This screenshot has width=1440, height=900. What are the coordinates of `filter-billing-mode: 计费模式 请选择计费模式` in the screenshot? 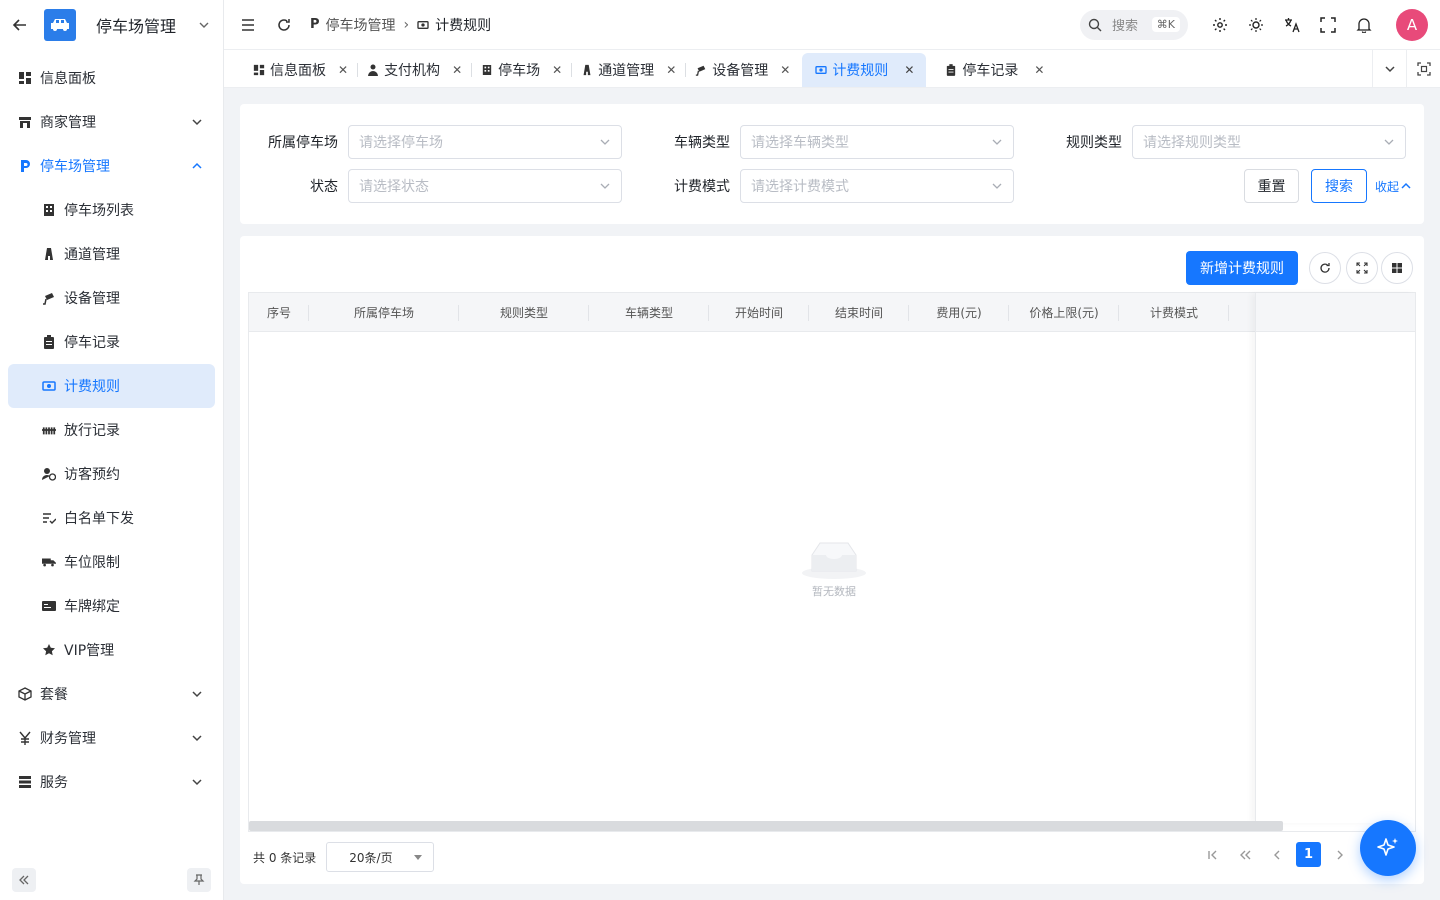 It's located at (827, 186).